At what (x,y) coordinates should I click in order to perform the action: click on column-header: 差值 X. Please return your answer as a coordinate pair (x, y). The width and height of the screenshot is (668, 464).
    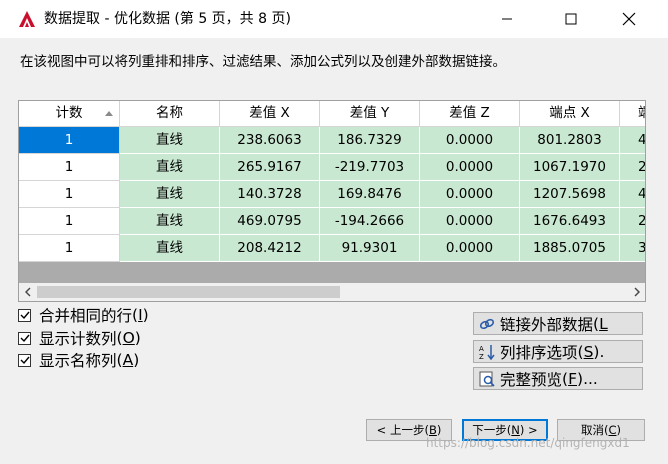
    Looking at the image, I should click on (270, 114).